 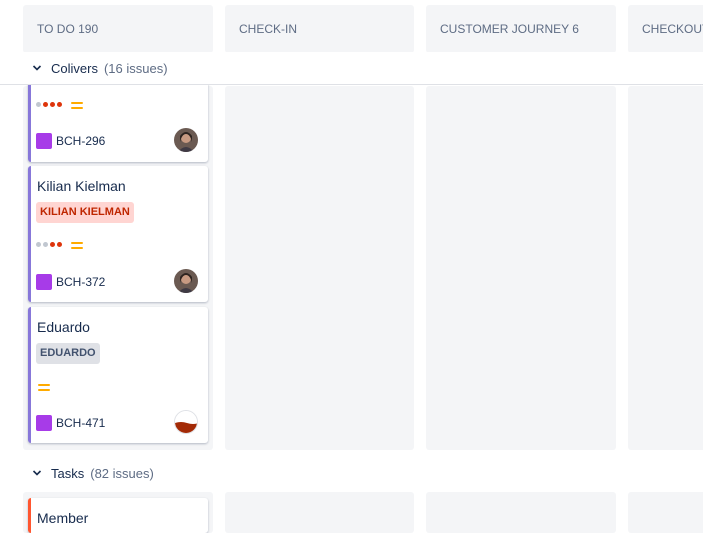 What do you see at coordinates (74, 68) in the screenshot?
I see `swimlane-name: Colivers` at bounding box center [74, 68].